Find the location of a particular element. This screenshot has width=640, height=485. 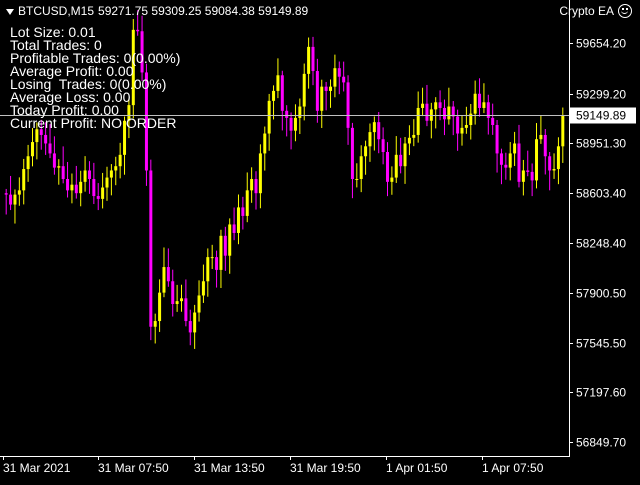

x-tick-label: 31 Mar 13:50 is located at coordinates (229, 468).